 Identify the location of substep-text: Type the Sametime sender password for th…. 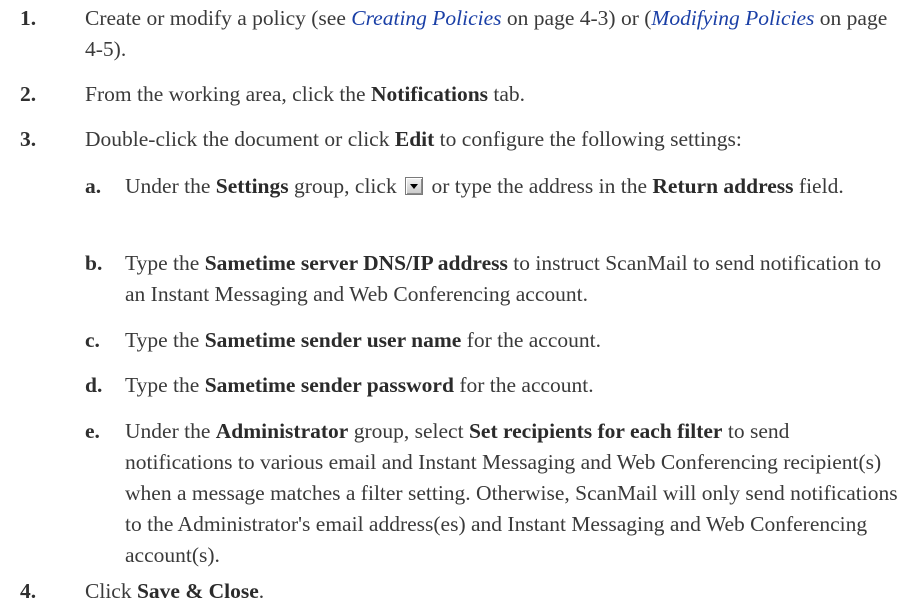
(512, 385).